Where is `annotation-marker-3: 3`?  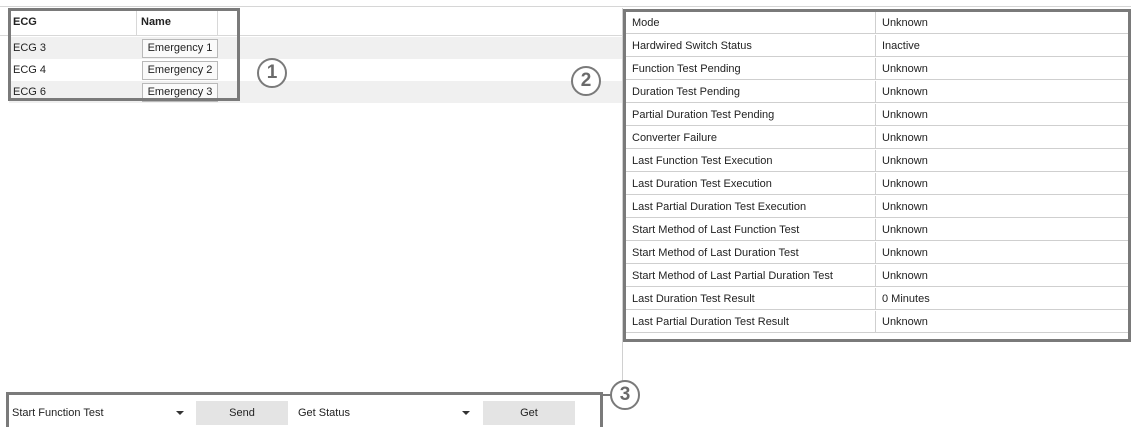
annotation-marker-3: 3 is located at coordinates (625, 395).